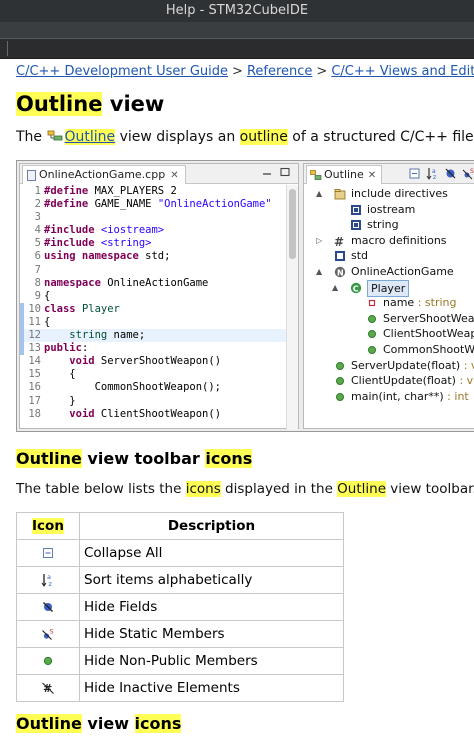  I want to click on using-icon, so click(340, 256).